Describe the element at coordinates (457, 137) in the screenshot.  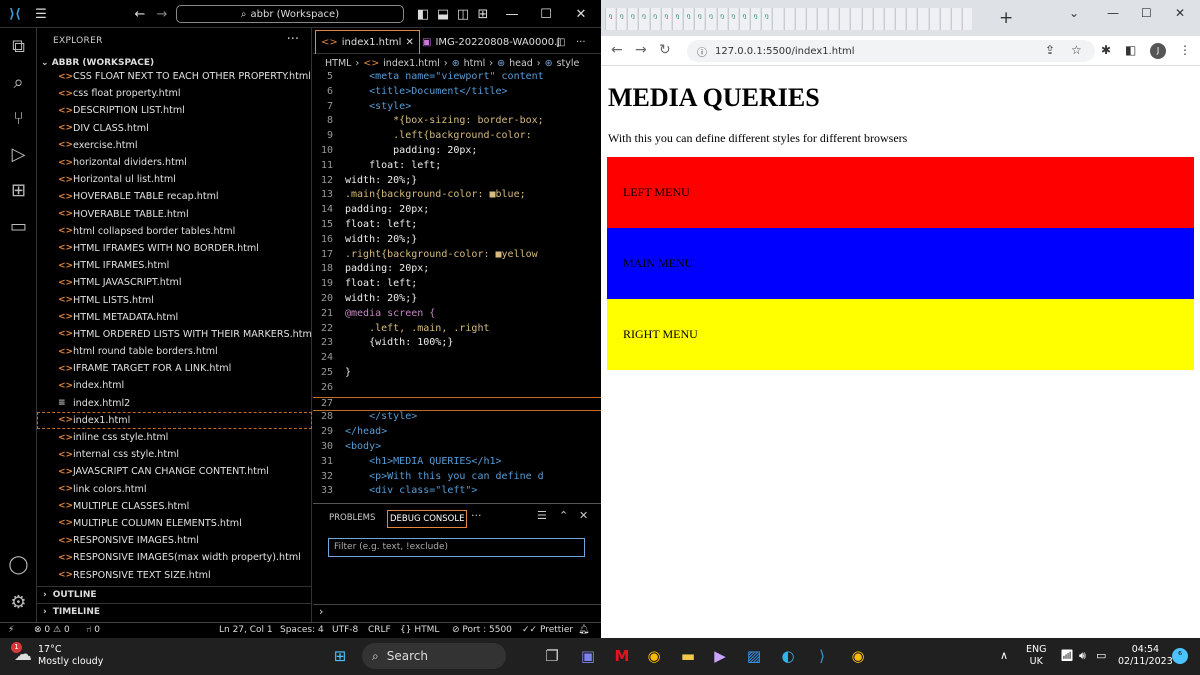
I see `code-line: 9 .left{background-color:` at that location.